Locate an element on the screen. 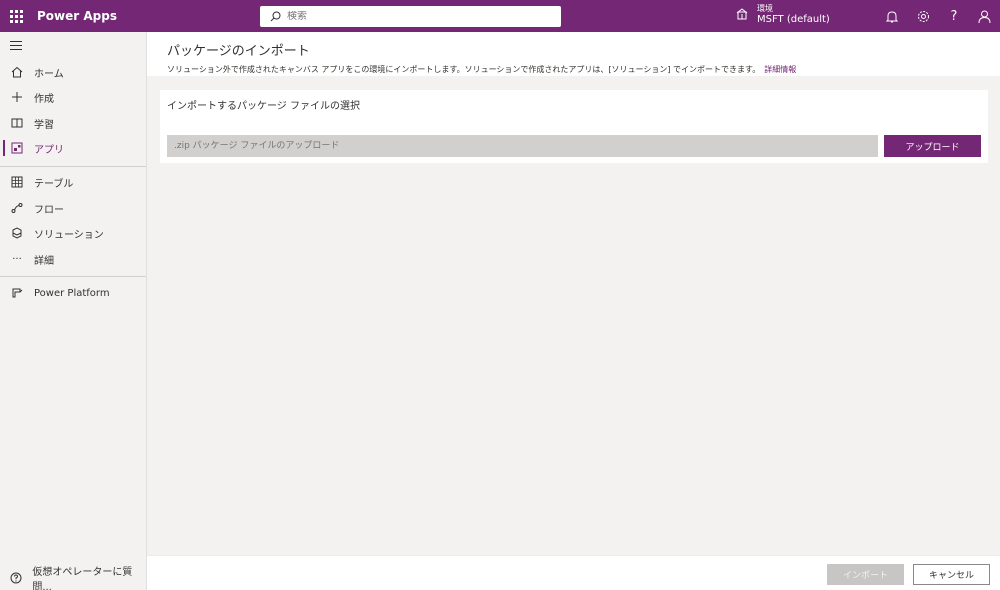  question-circle-icon is located at coordinates (16, 578).